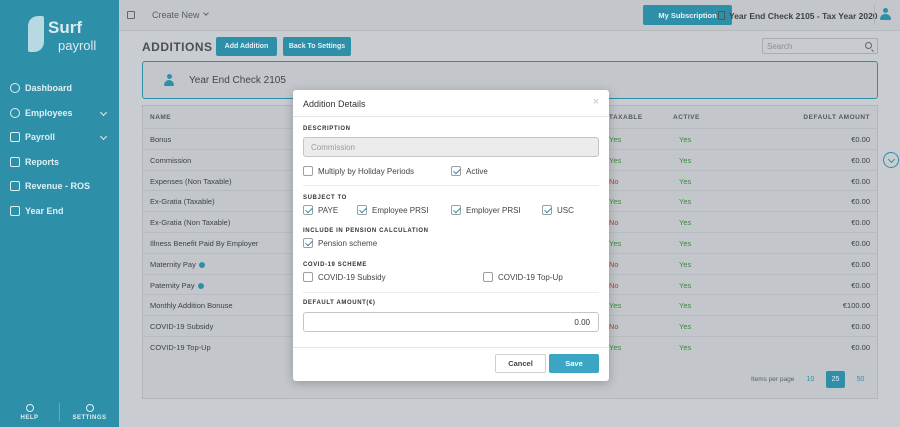 The width and height of the screenshot is (900, 427). I want to click on column-header-taxable: TAXABLE, so click(626, 117).